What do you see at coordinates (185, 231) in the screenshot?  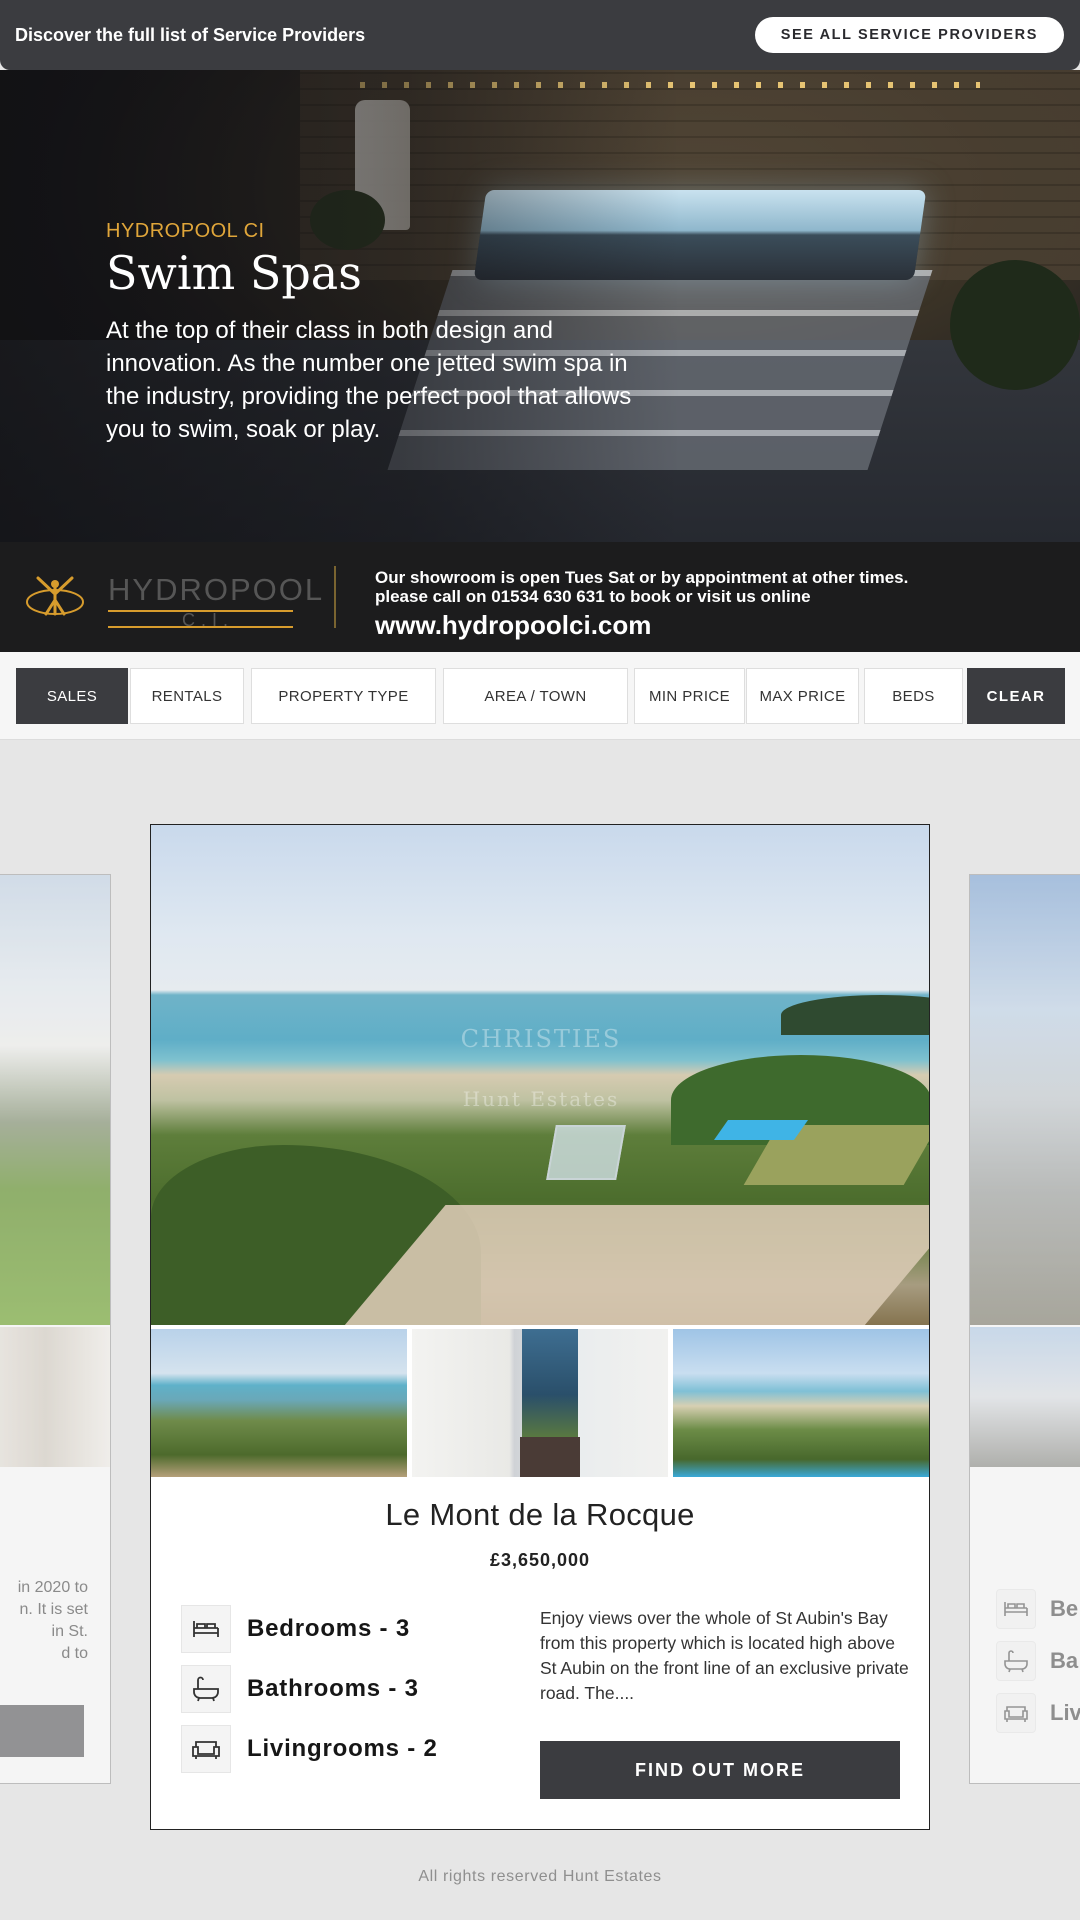 I see `ad-brand: HYDROPOOL CI` at bounding box center [185, 231].